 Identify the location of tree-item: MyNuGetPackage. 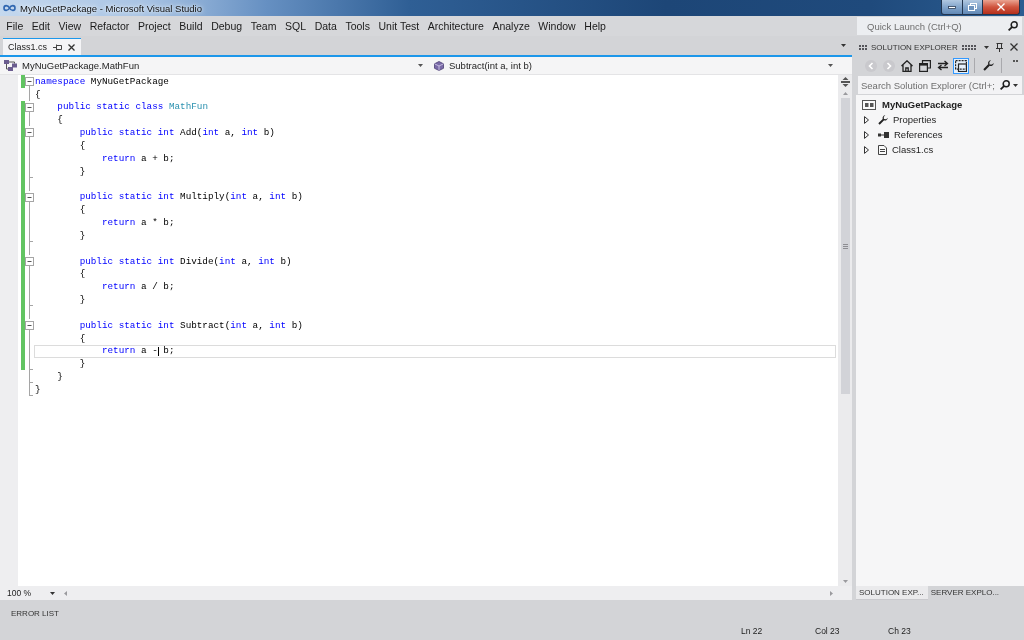
(914, 104).